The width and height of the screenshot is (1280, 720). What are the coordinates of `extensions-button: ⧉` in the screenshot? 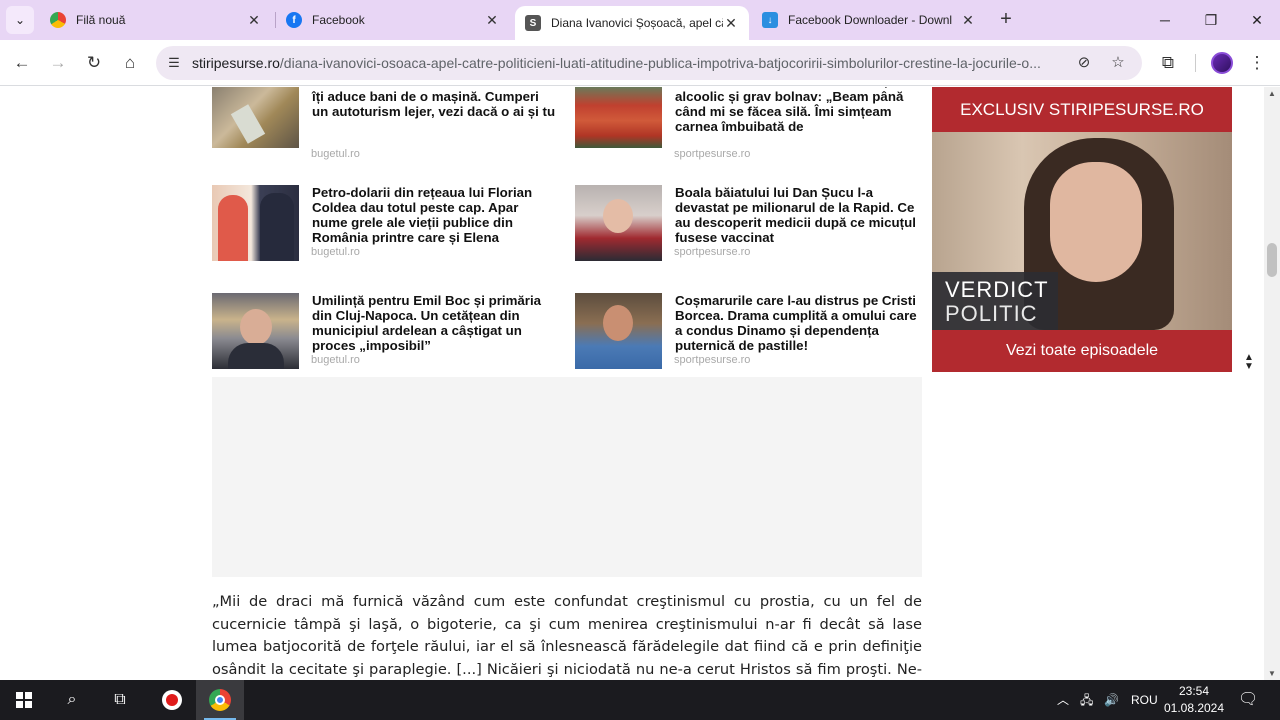 It's located at (1168, 63).